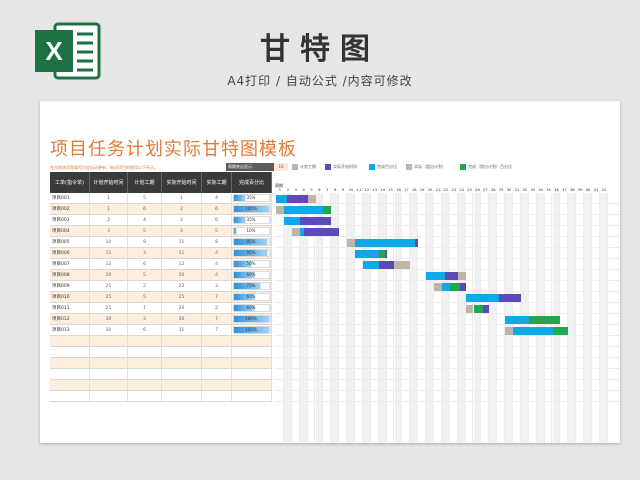  Describe the element at coordinates (109, 275) in the screenshot. I see `plan-start-cell: 20` at that location.